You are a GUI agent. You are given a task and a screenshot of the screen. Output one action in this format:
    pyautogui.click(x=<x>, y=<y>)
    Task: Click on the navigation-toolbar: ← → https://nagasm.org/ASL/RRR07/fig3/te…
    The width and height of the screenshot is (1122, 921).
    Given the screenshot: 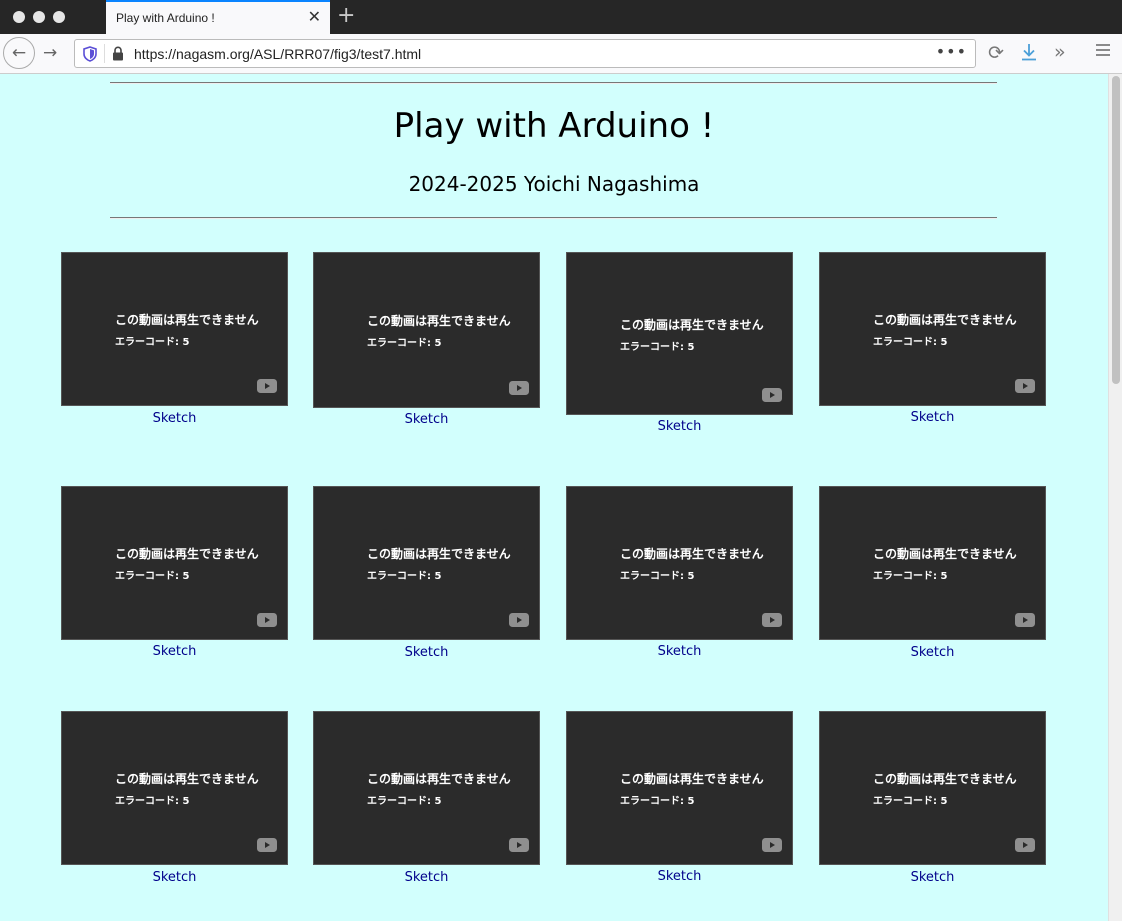 What is the action you would take?
    pyautogui.click(x=561, y=54)
    